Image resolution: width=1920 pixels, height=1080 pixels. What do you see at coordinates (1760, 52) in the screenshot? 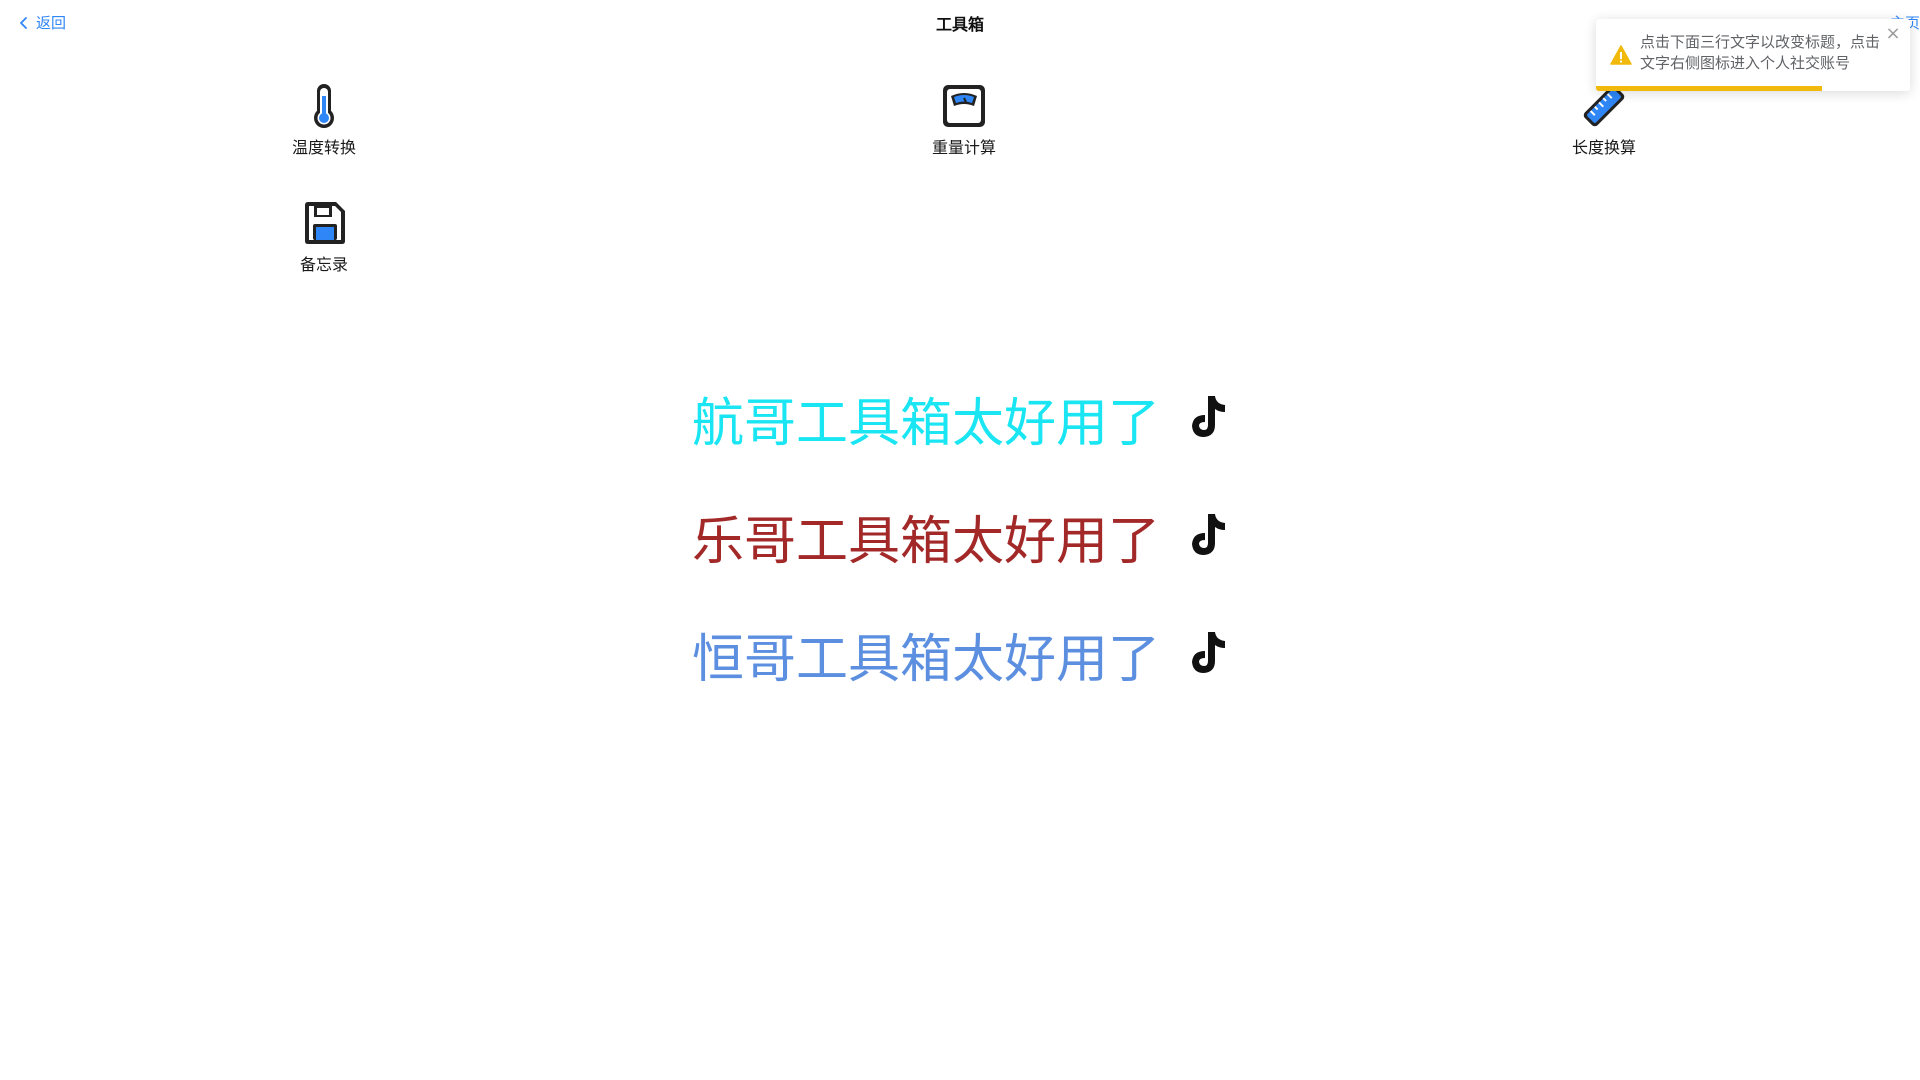
I see `toast-message: 点击下面三行文字以改变标题，点击文字右侧图标进入个人社交账号` at bounding box center [1760, 52].